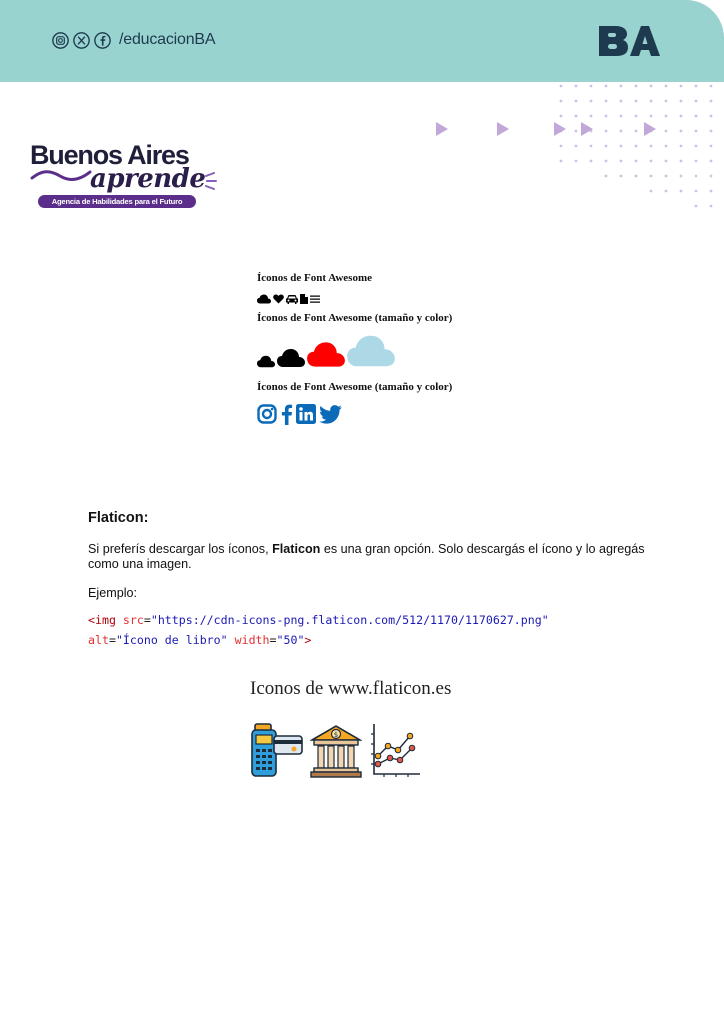 The width and height of the screenshot is (724, 1024). What do you see at coordinates (180, 549) in the screenshot?
I see `paragraph-text: Si preferís descargar los íconos,` at bounding box center [180, 549].